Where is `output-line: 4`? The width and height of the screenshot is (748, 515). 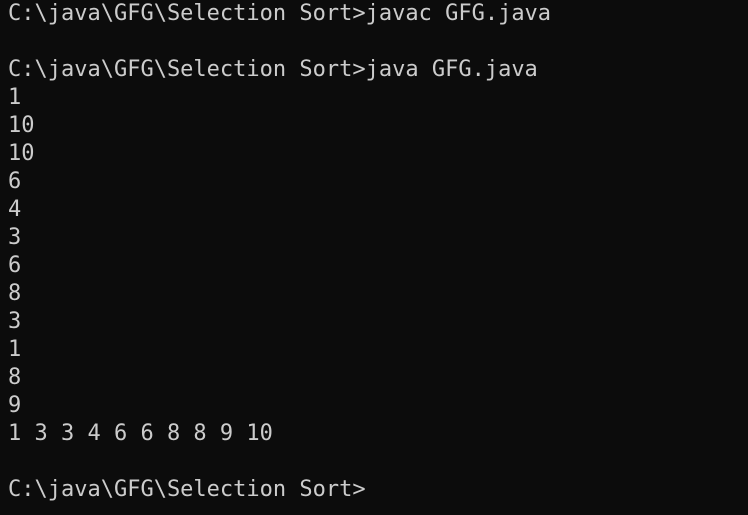
output-line: 4 is located at coordinates (15, 209).